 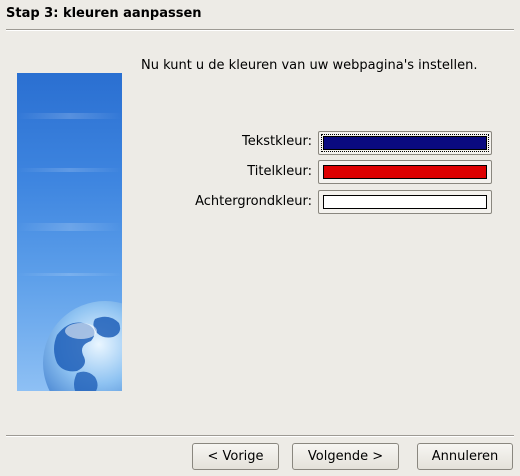 I want to click on text-color-button, so click(x=405, y=143).